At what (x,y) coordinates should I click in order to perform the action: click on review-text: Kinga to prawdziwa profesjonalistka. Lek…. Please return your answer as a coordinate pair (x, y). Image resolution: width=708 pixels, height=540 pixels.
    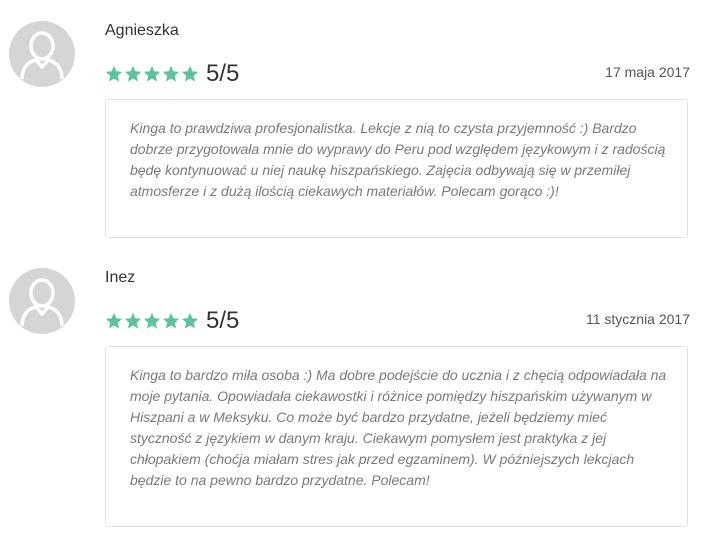
    Looking at the image, I should click on (398, 159).